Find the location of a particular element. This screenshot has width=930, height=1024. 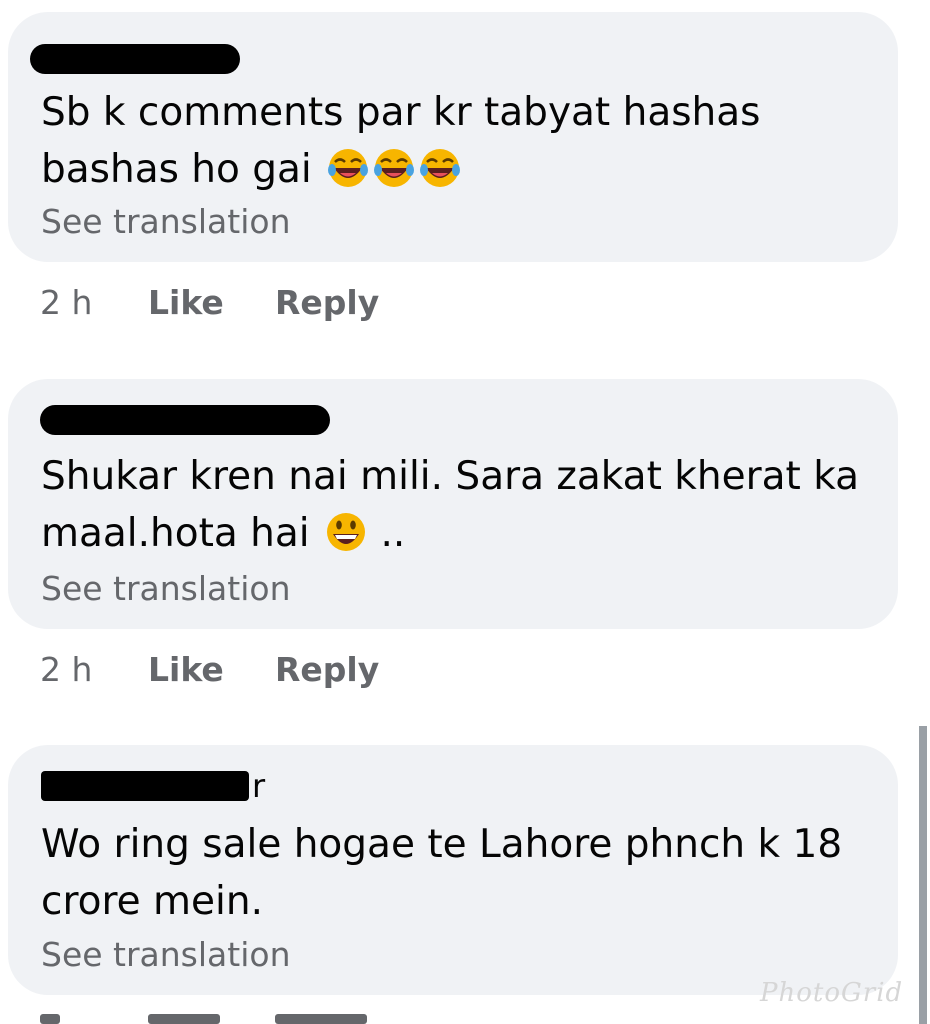

scrollbar is located at coordinates (923, 875).